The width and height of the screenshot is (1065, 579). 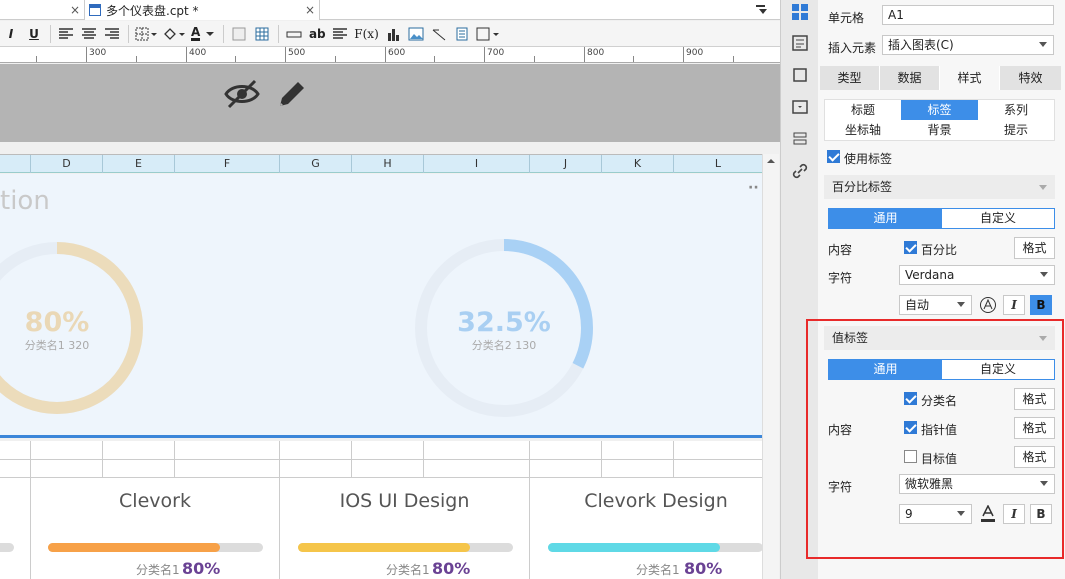 I want to click on subtab-title: 标题, so click(x=863, y=110).